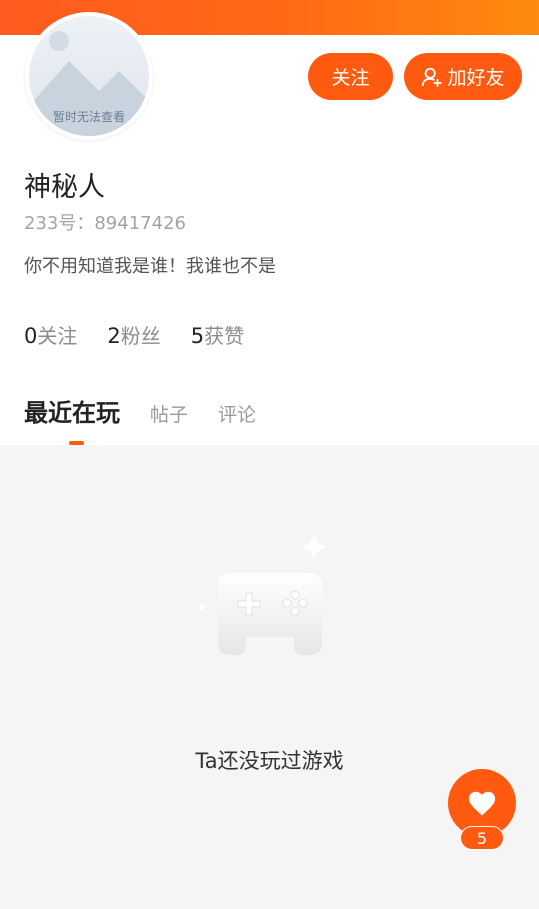  What do you see at coordinates (197, 336) in the screenshot?
I see `stat-likes-count: 5` at bounding box center [197, 336].